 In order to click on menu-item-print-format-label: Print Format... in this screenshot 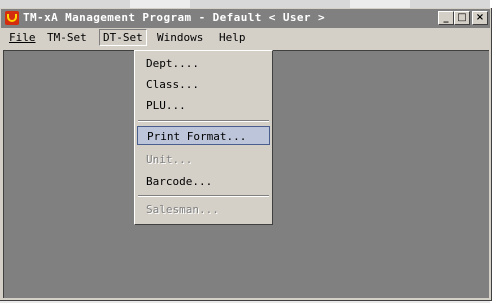, I will do `click(197, 136)`.